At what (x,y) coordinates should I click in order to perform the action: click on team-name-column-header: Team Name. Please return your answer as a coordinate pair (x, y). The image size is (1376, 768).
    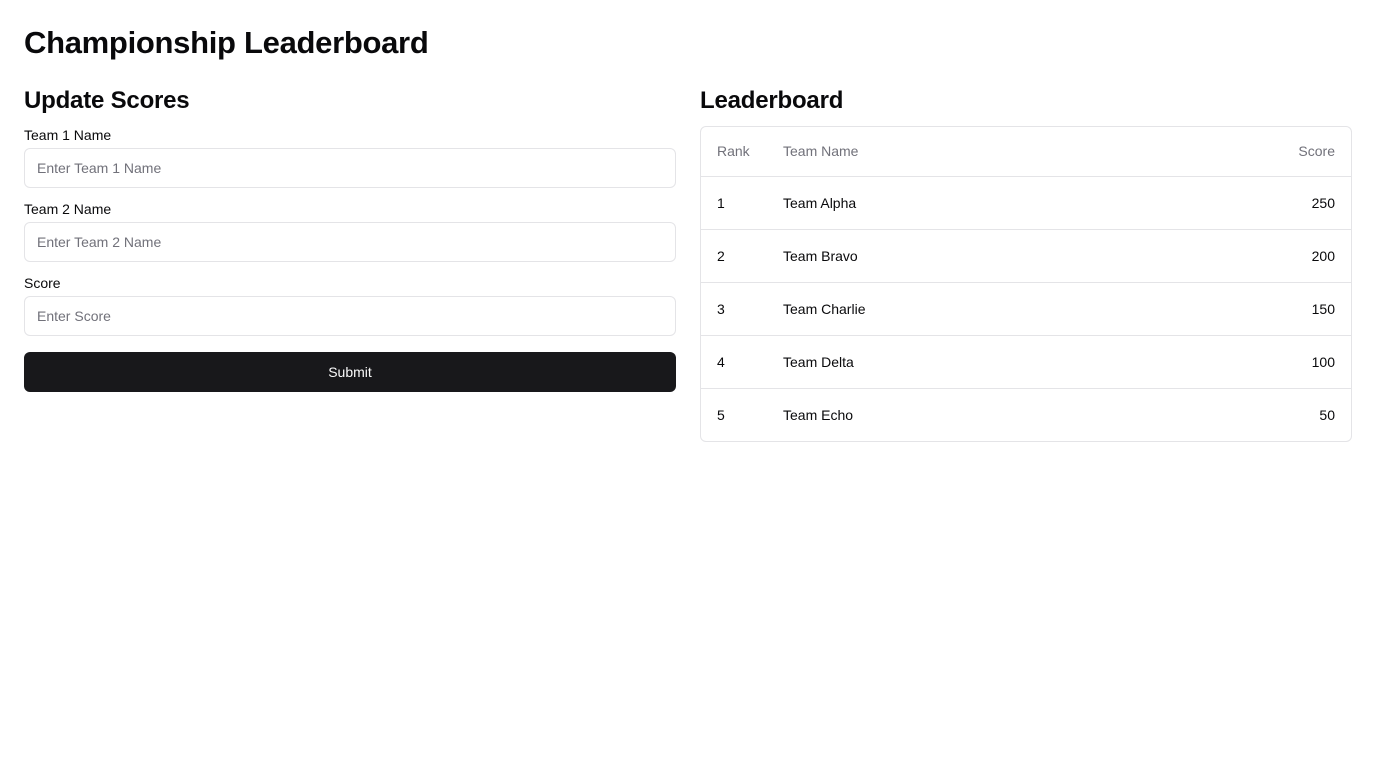
    Looking at the image, I should click on (950, 152).